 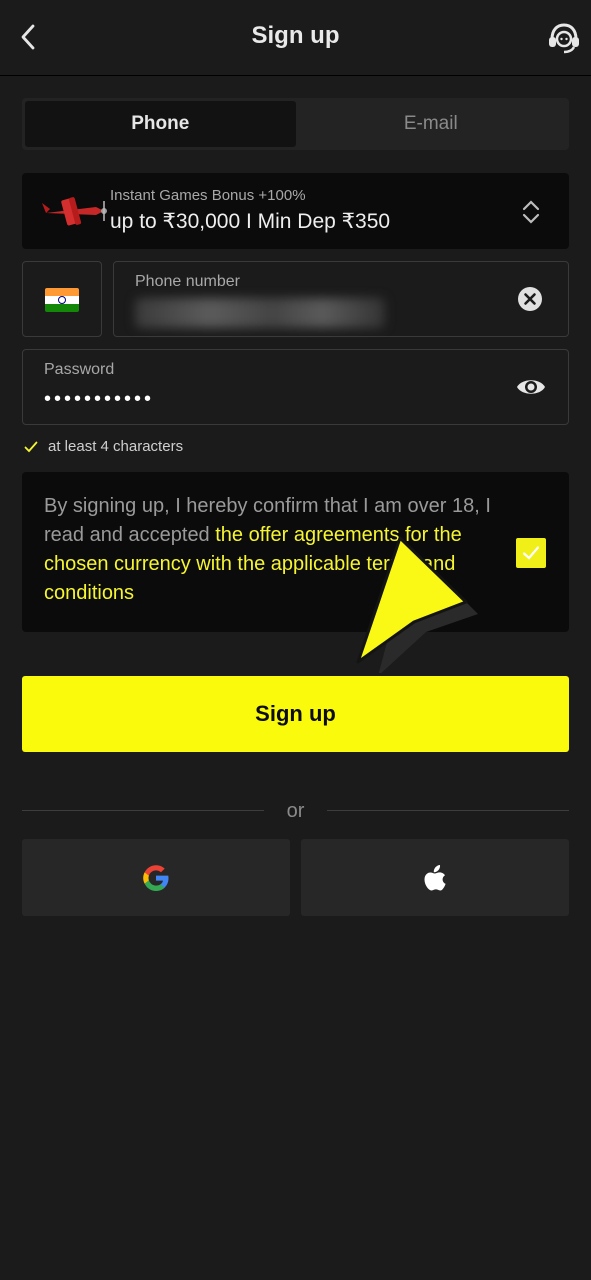 I want to click on sort-icon, so click(x=531, y=212).